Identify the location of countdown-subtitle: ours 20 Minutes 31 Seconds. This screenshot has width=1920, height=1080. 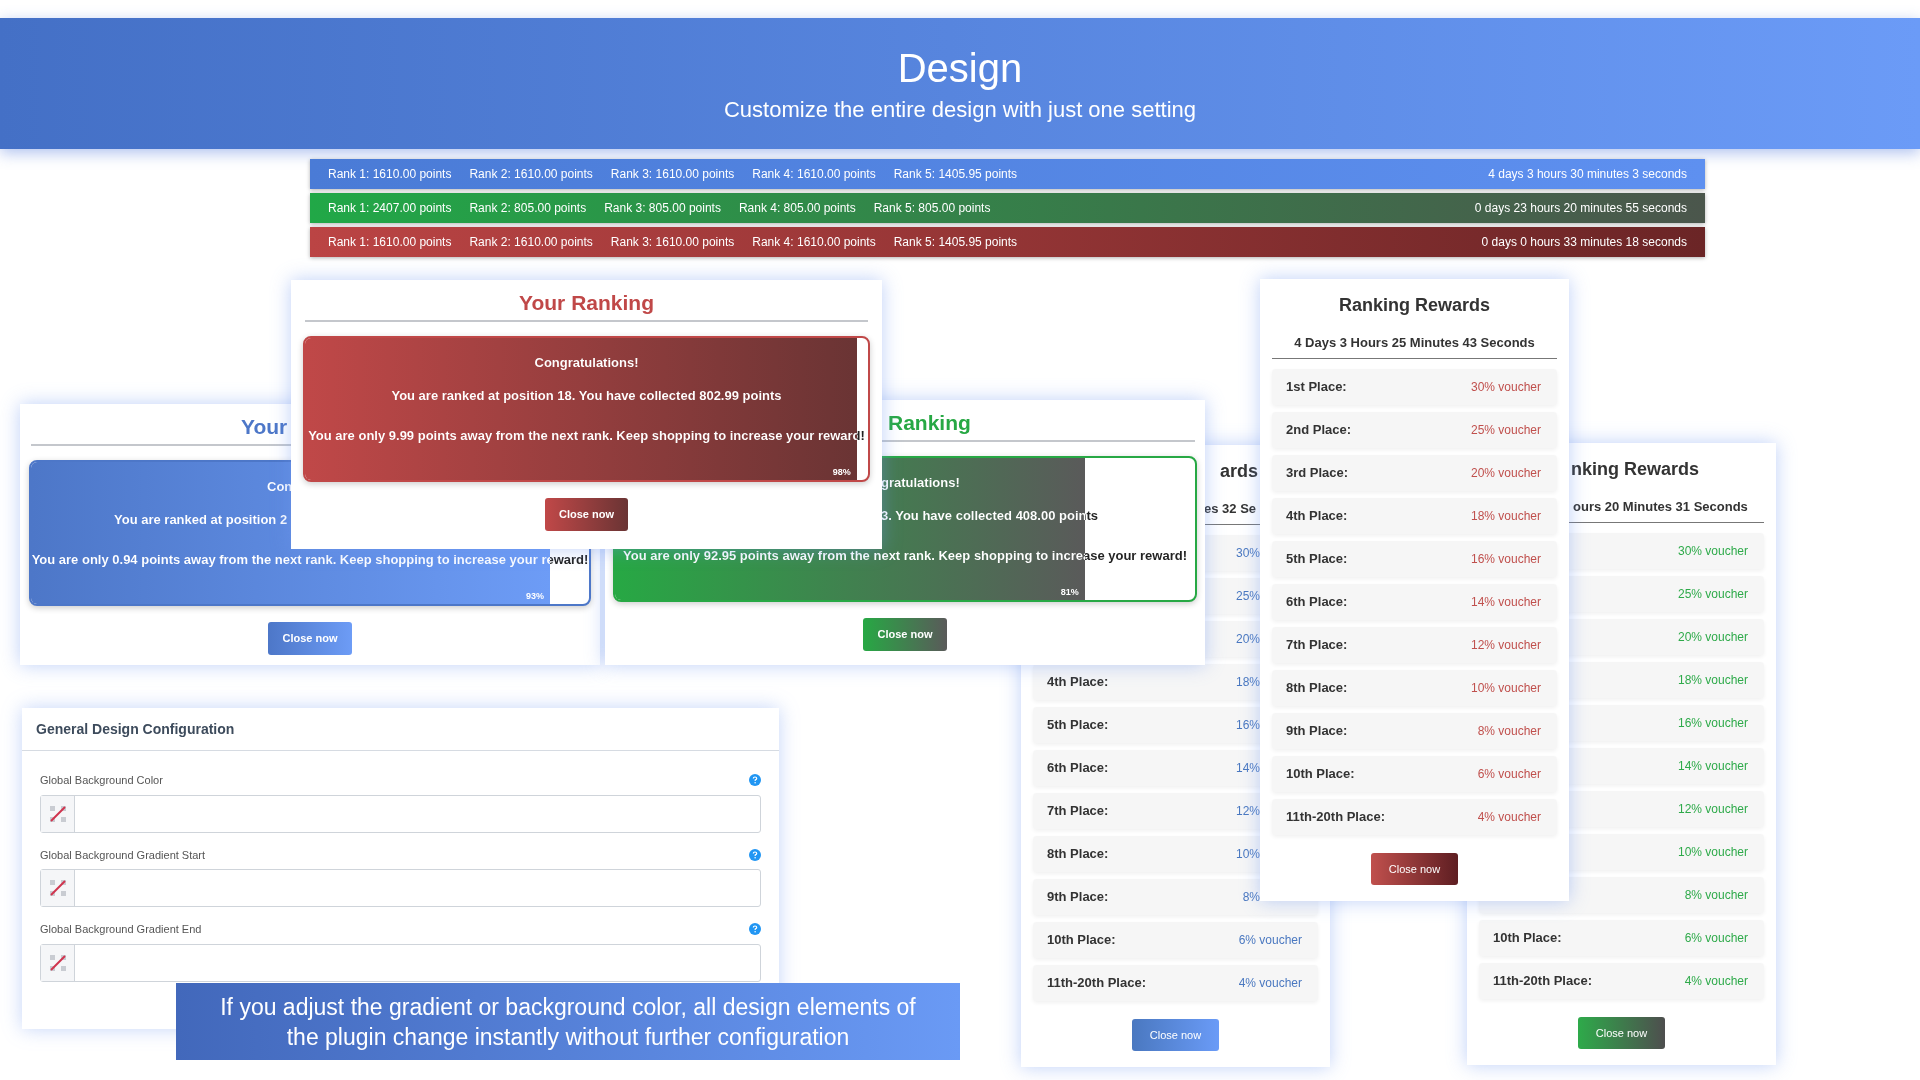
(1660, 507).